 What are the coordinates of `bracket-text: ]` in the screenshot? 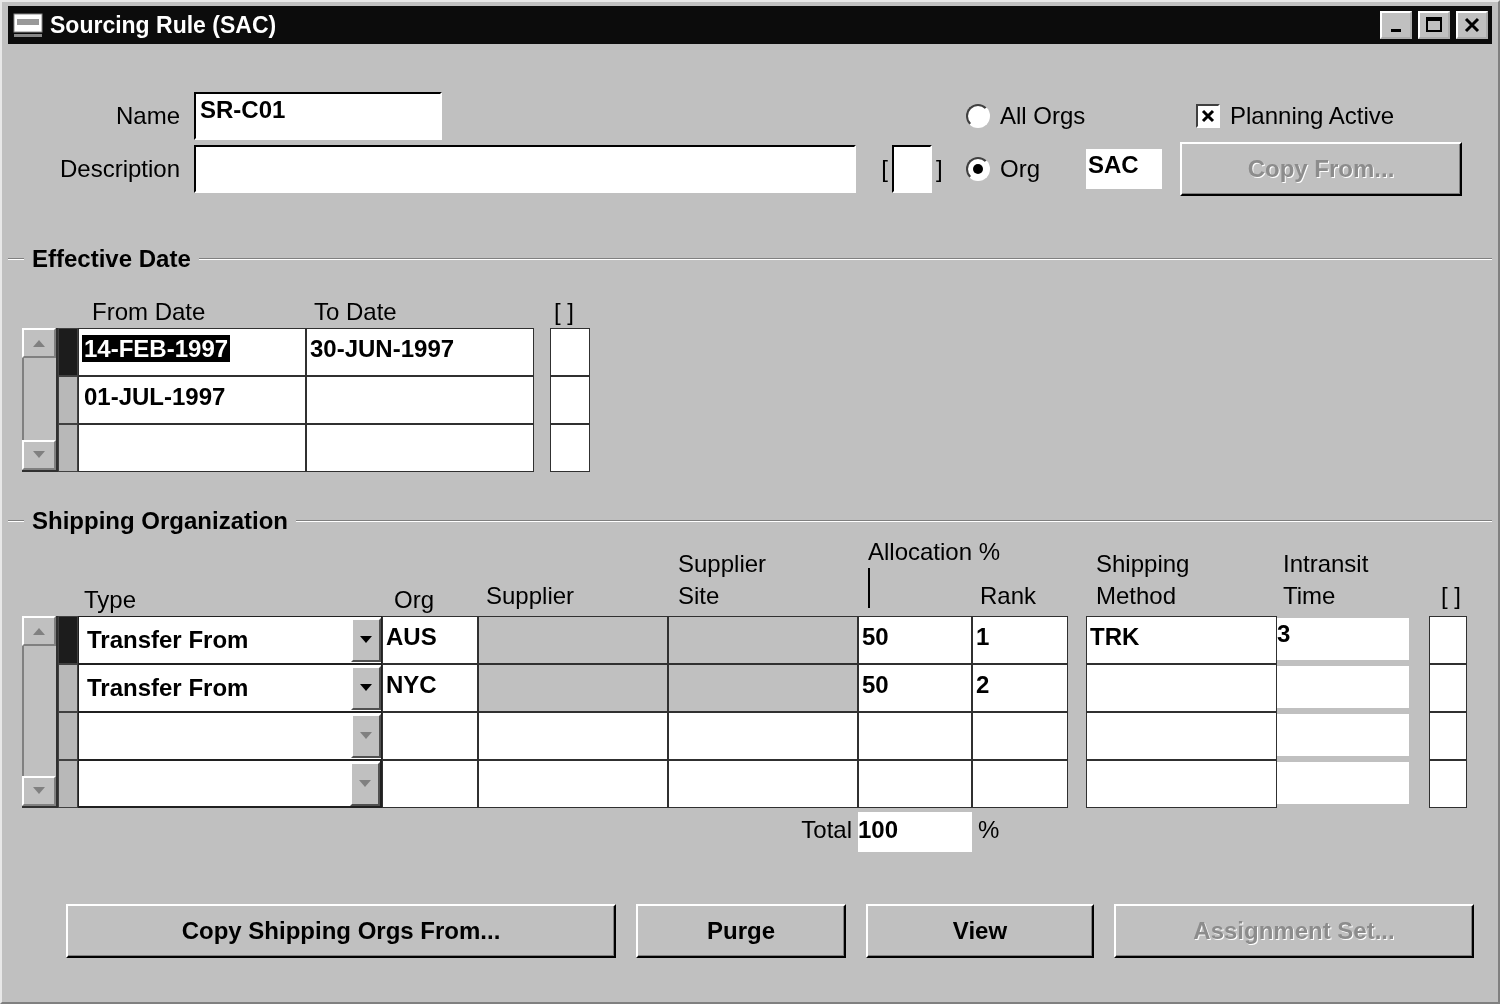 It's located at (939, 169).